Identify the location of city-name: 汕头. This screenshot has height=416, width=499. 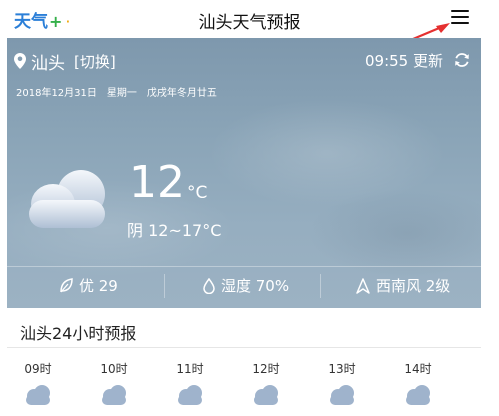
(48, 64).